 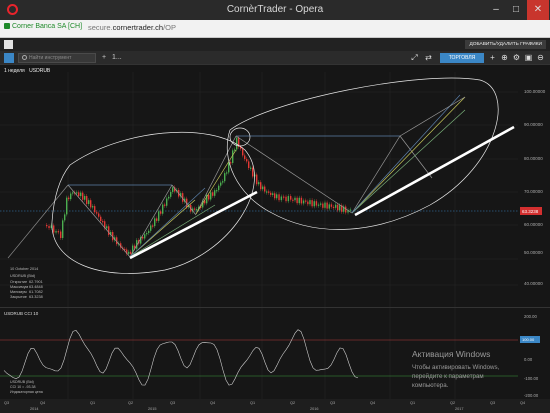 I want to click on minimize-button: –, so click(x=496, y=10).